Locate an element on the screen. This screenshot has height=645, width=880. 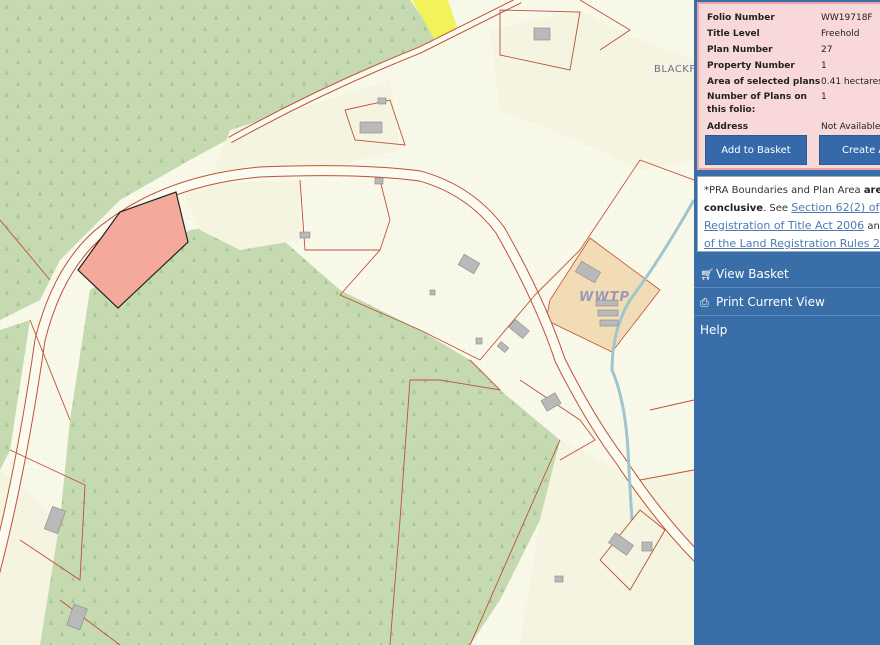
info-value: WW19718F is located at coordinates (847, 18).